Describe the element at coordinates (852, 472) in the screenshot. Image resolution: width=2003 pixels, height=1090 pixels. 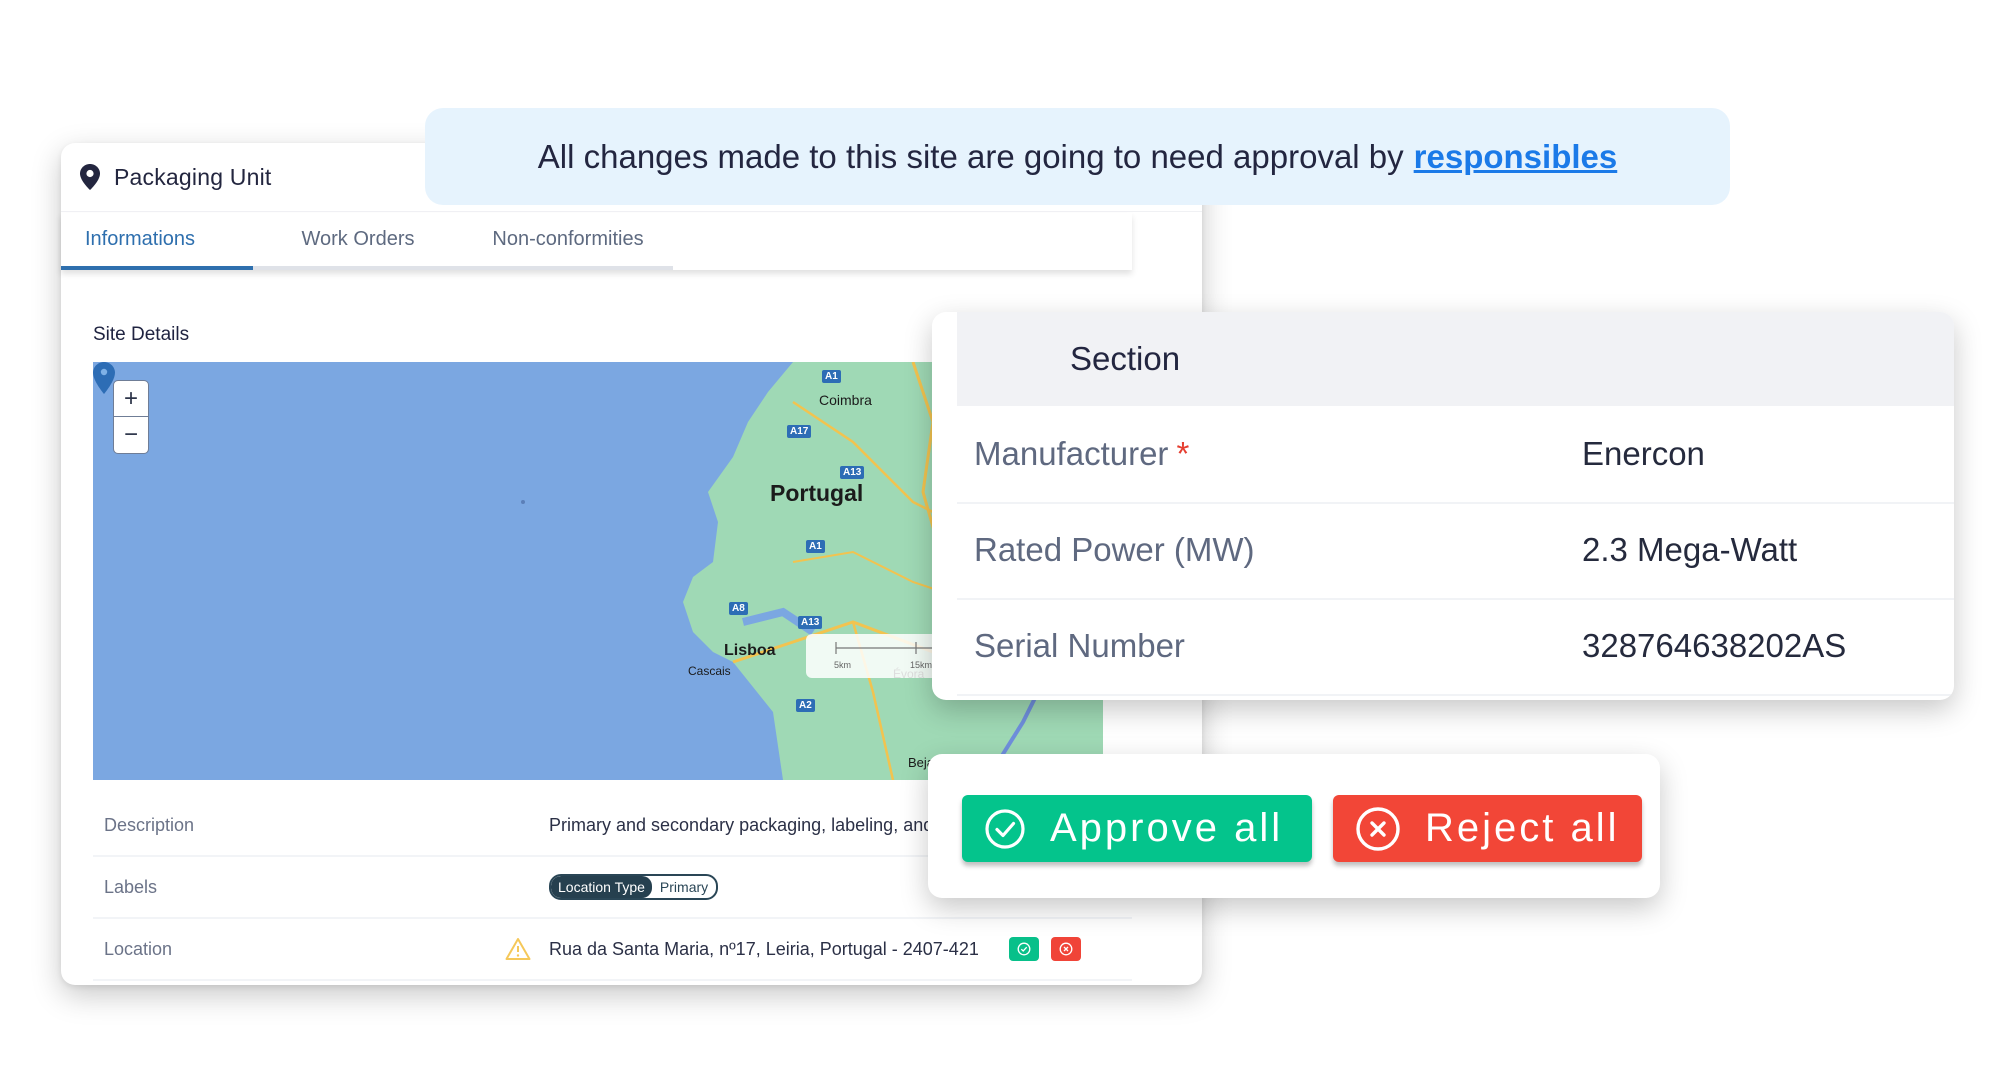
I see `road-label-a13: A13` at that location.